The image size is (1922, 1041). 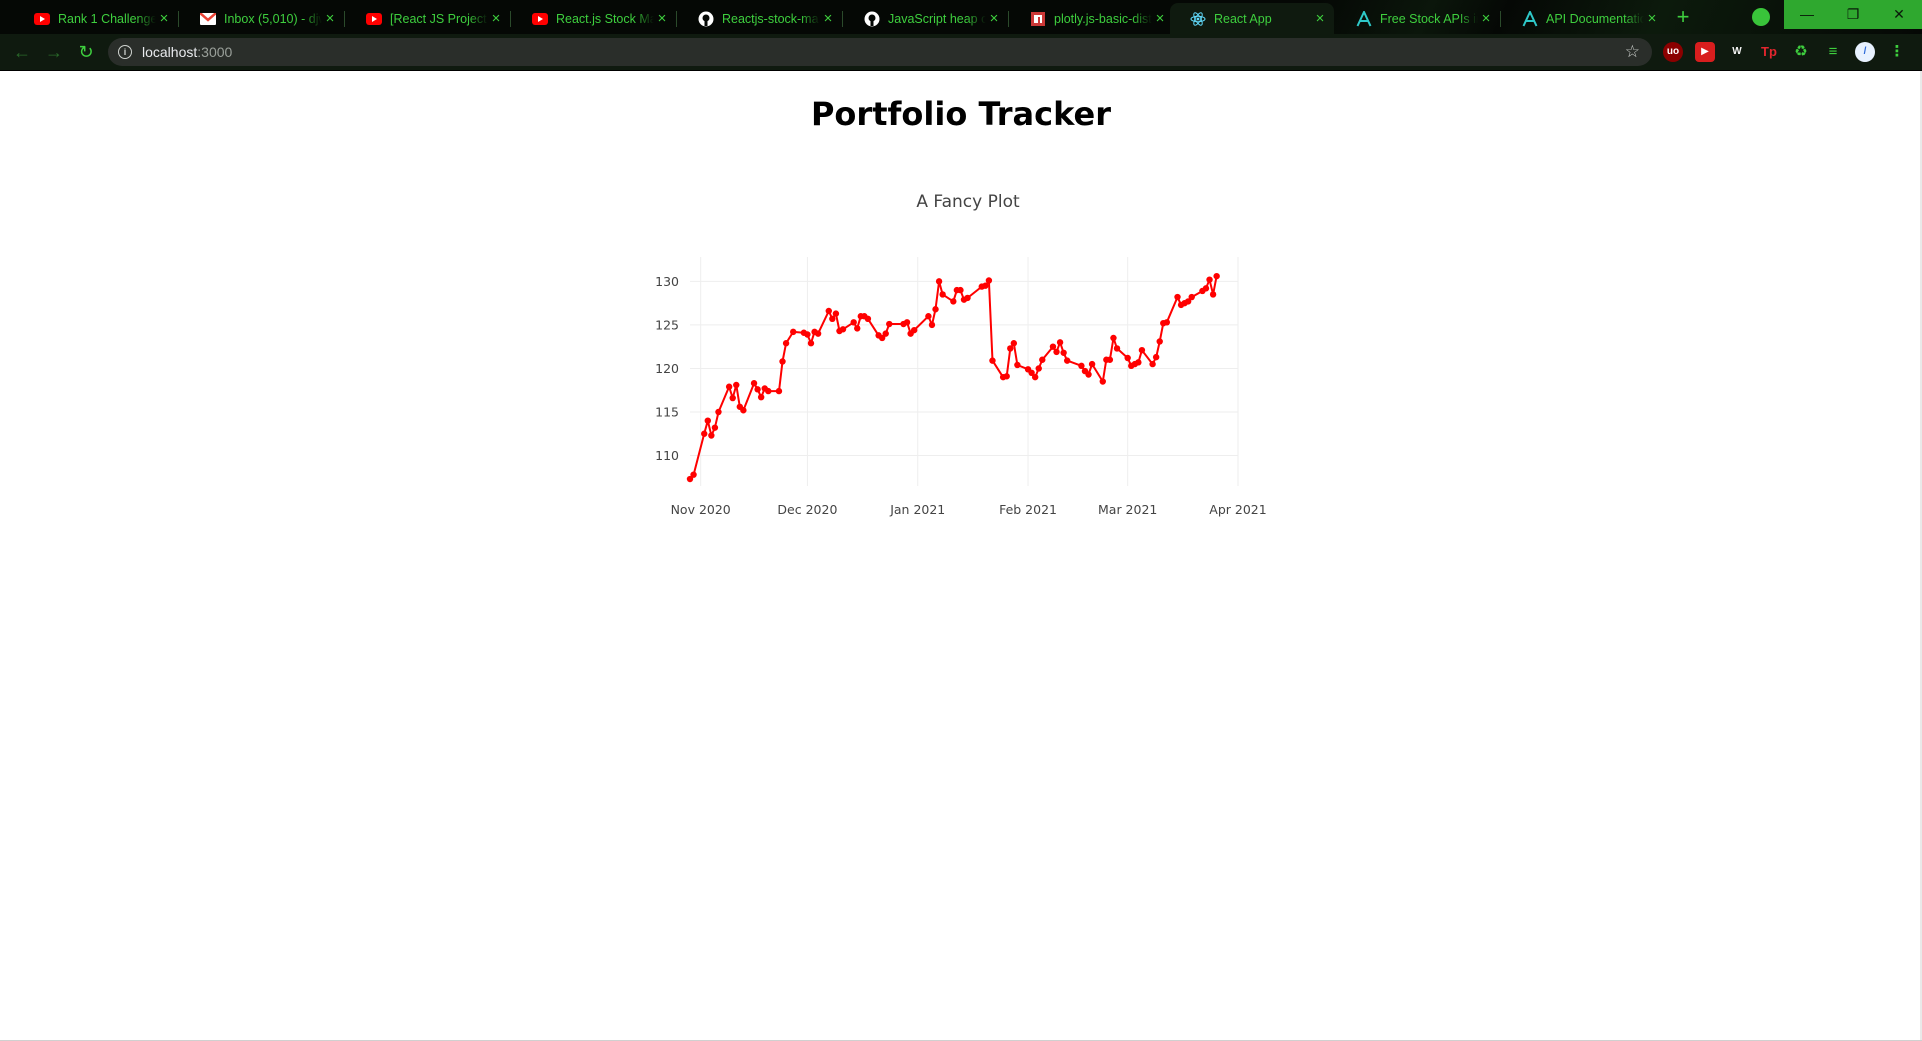 I want to click on address-port: :3000, so click(x=215, y=52).